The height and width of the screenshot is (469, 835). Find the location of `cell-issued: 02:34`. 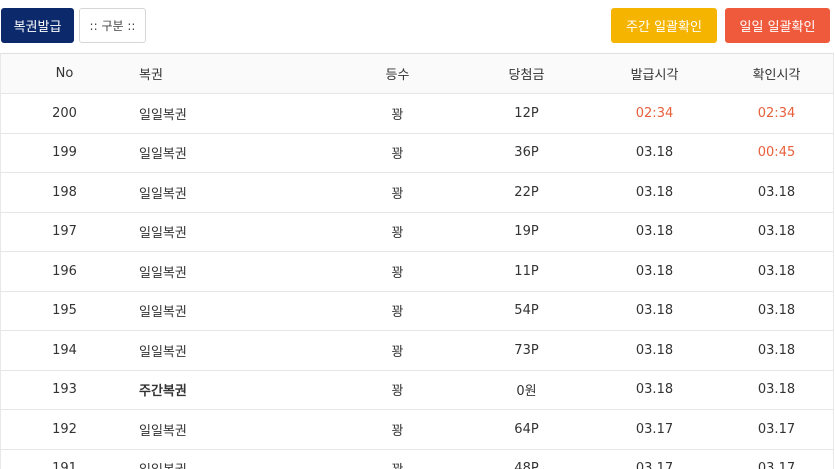

cell-issued: 02:34 is located at coordinates (654, 113).